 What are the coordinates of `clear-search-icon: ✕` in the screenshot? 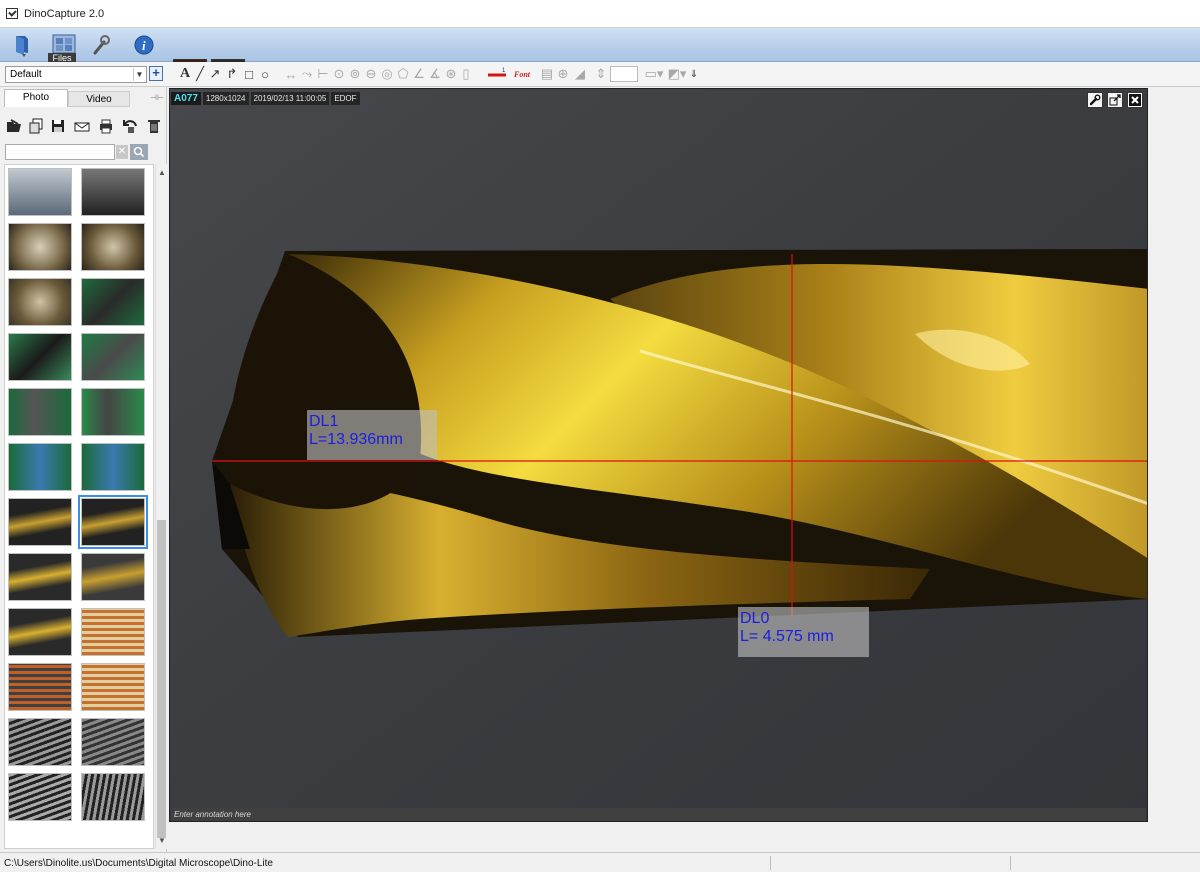 It's located at (122, 152).